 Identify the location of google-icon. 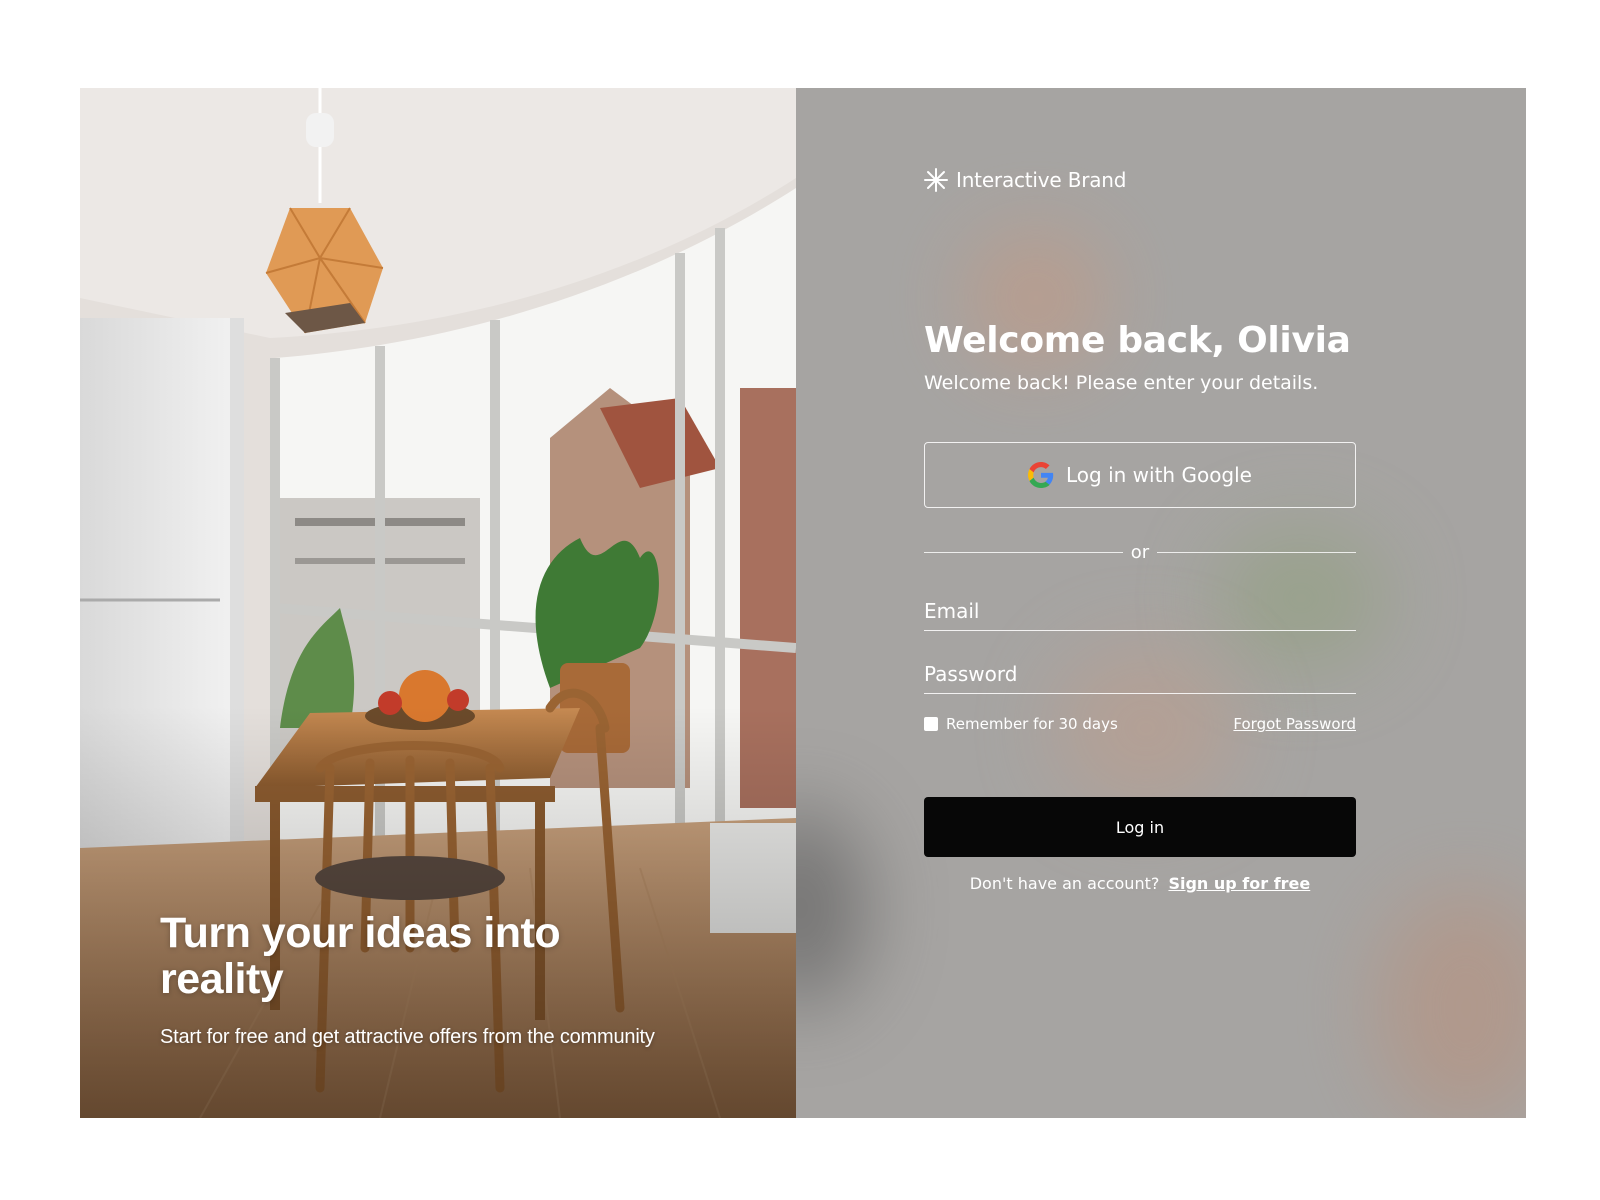
(1041, 475).